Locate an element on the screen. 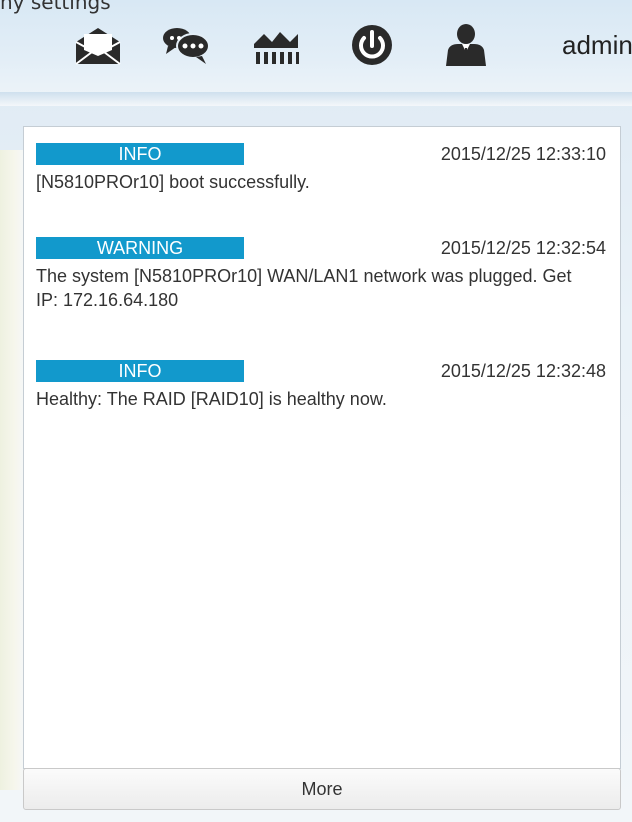  mail-icon is located at coordinates (98, 45).